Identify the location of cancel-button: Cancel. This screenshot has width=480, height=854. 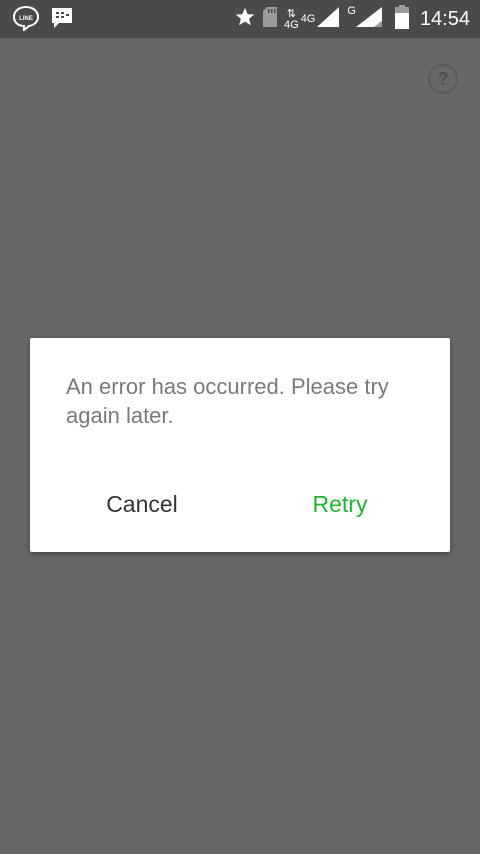
(142, 504).